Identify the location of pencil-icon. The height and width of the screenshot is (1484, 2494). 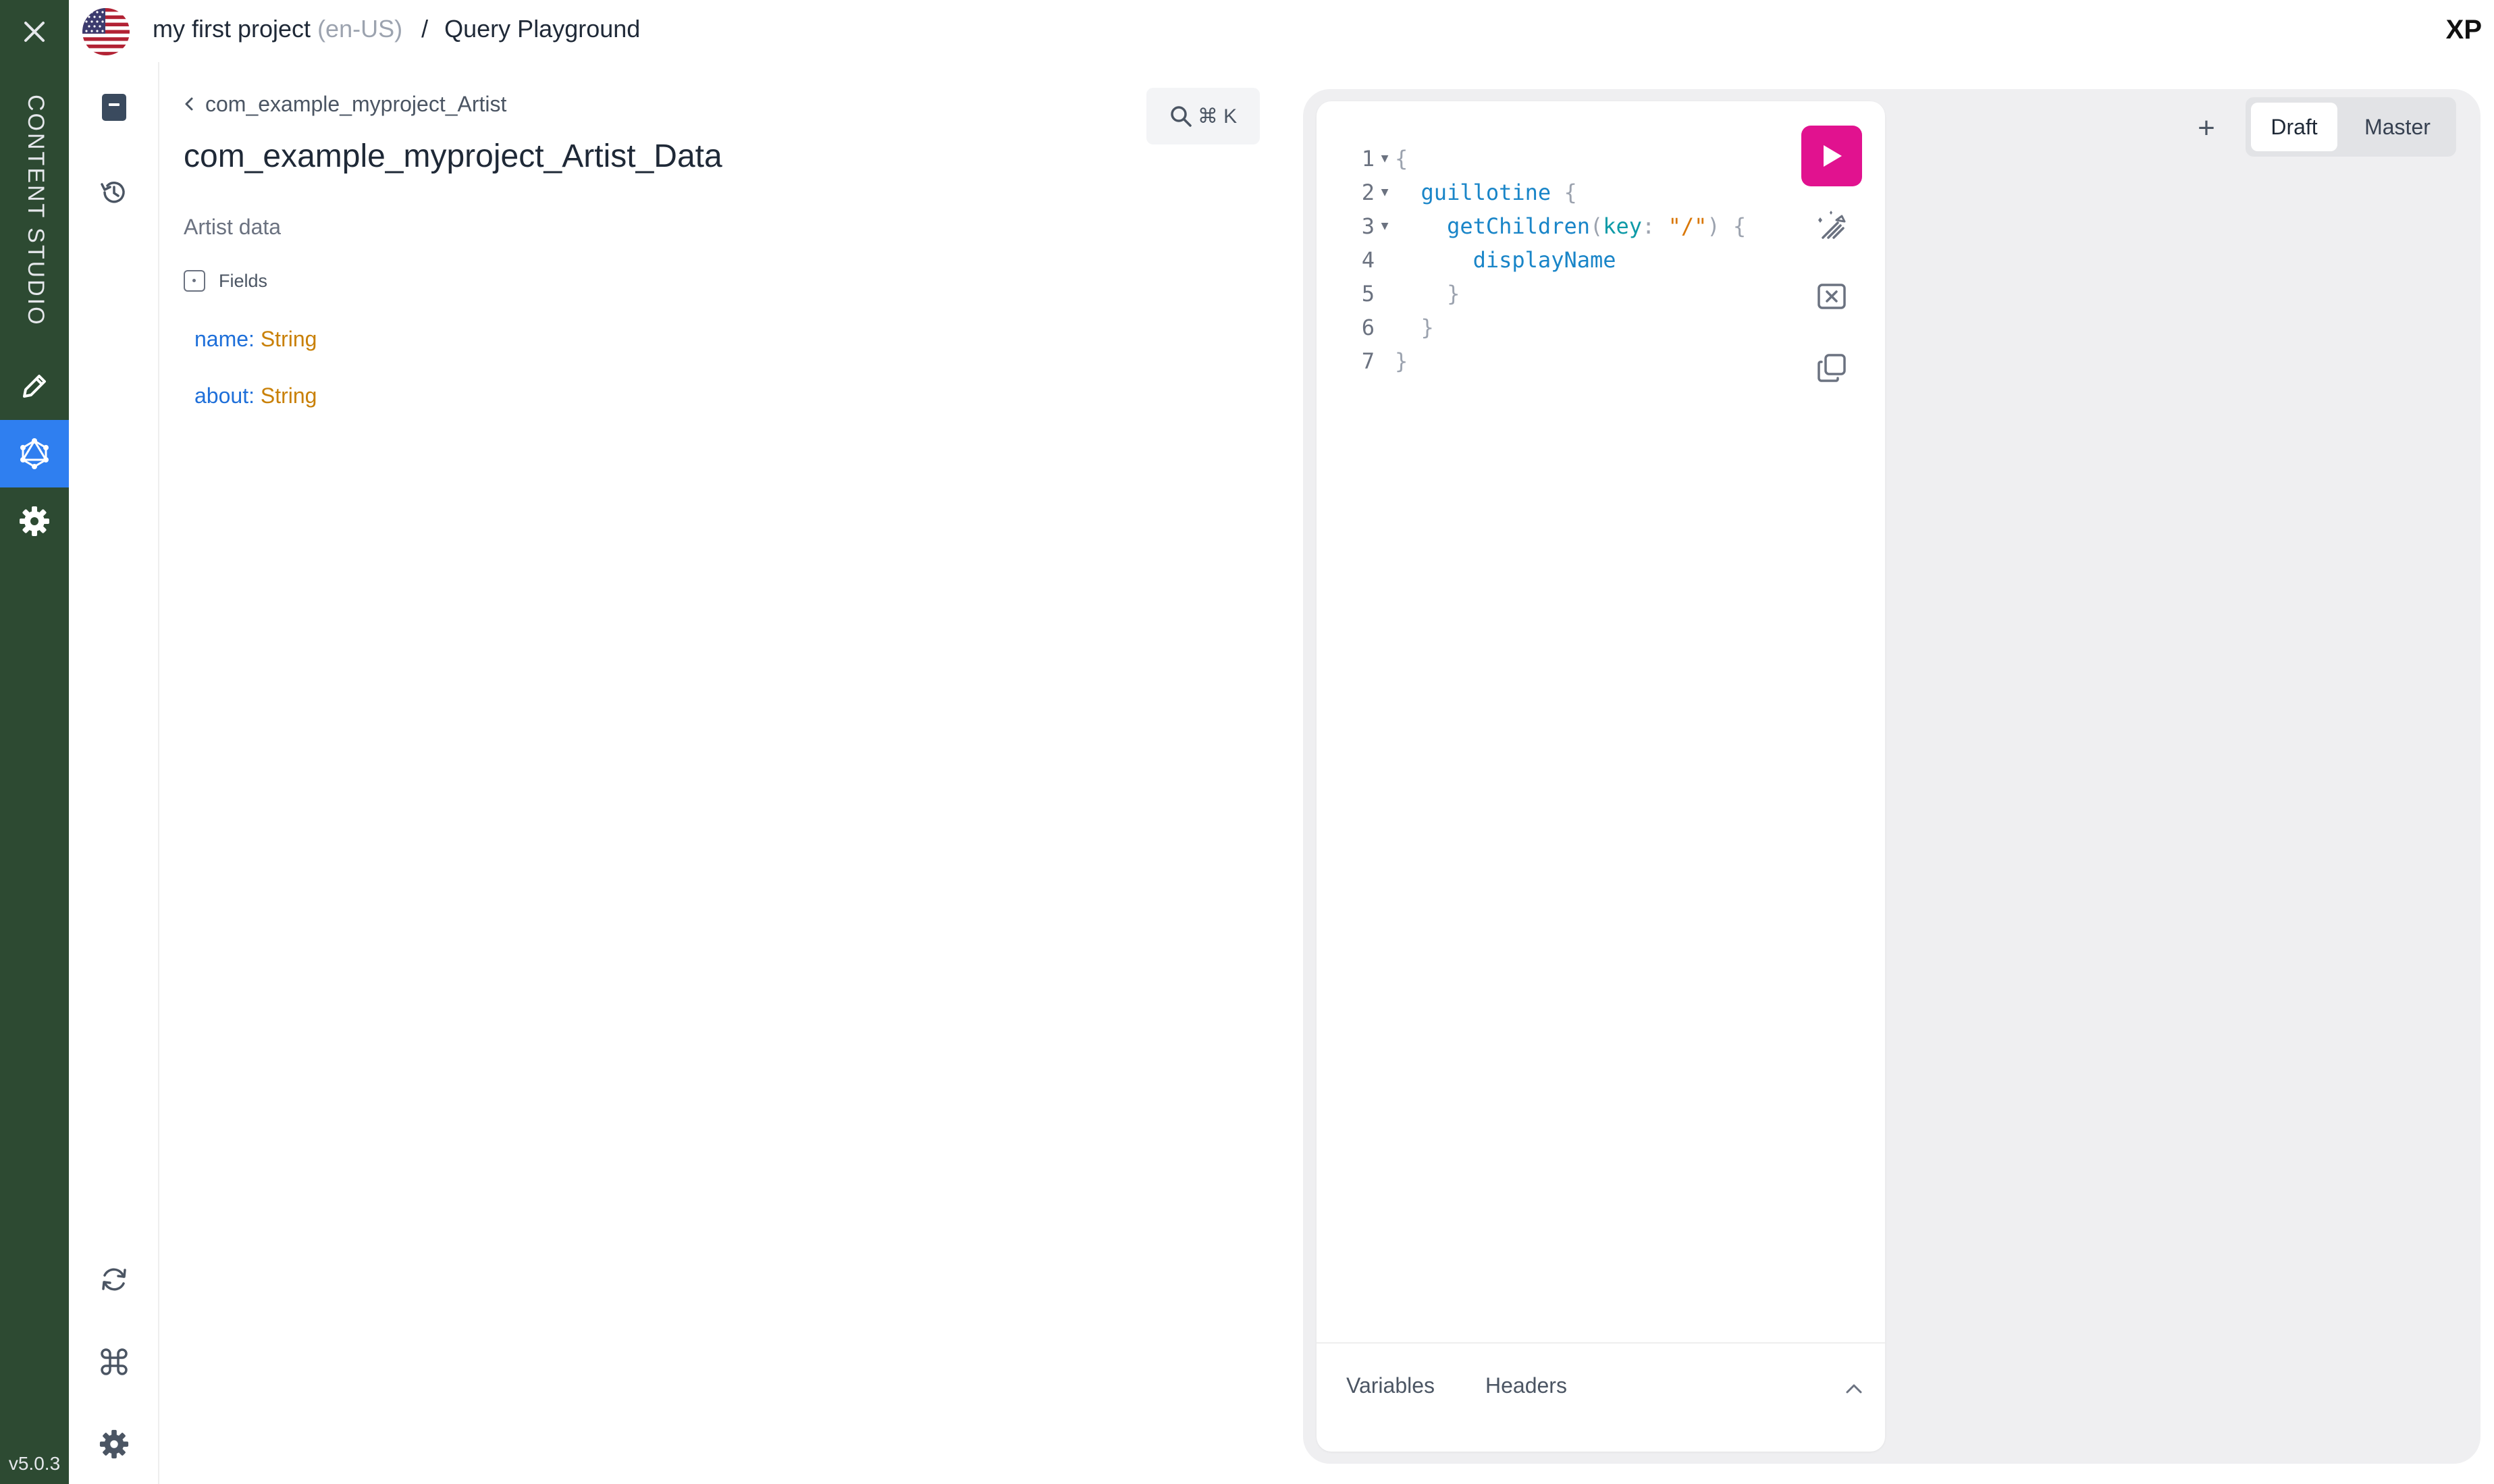
(34, 386).